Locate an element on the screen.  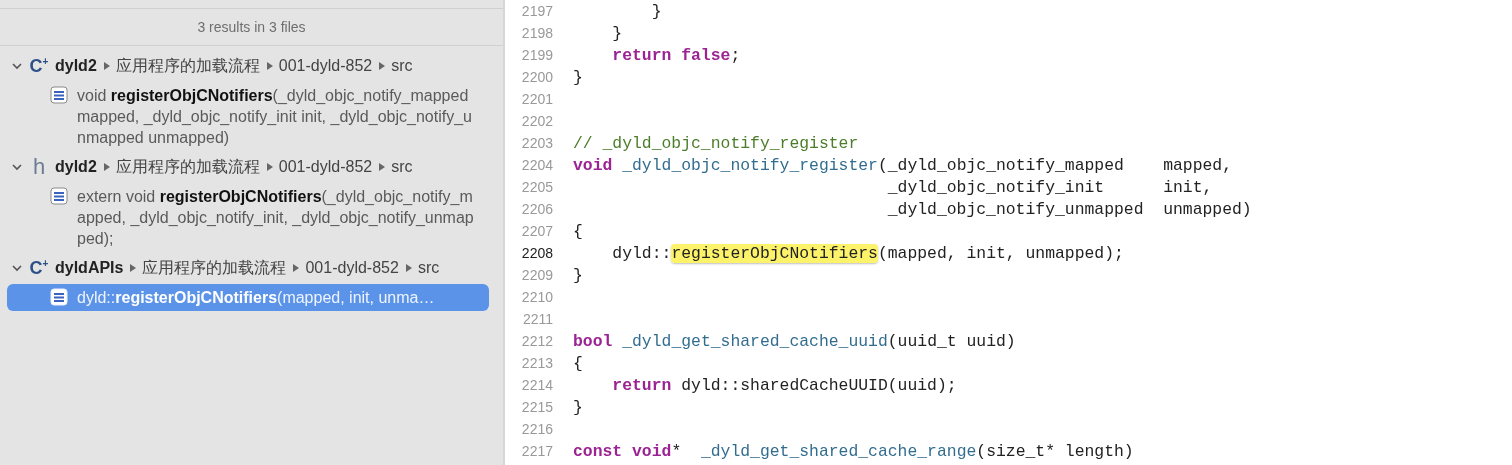
line-number: 2210 is located at coordinates (536, 297).